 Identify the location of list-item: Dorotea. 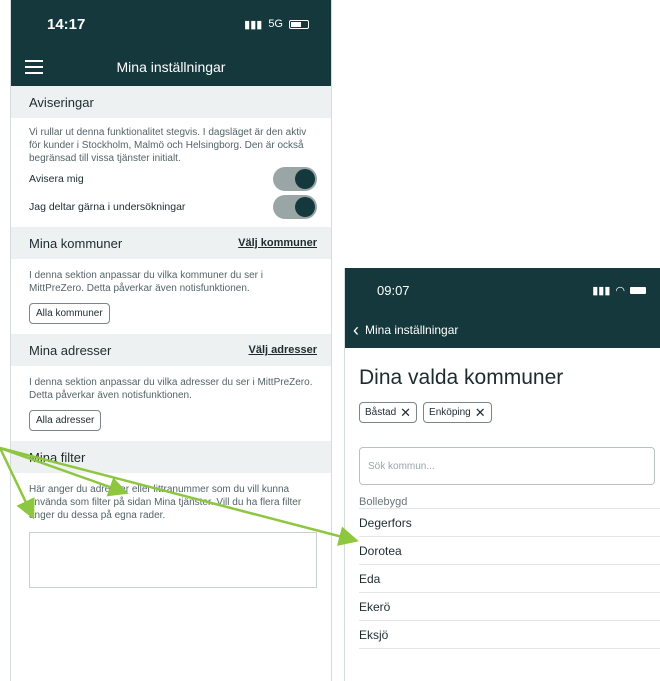
(509, 551).